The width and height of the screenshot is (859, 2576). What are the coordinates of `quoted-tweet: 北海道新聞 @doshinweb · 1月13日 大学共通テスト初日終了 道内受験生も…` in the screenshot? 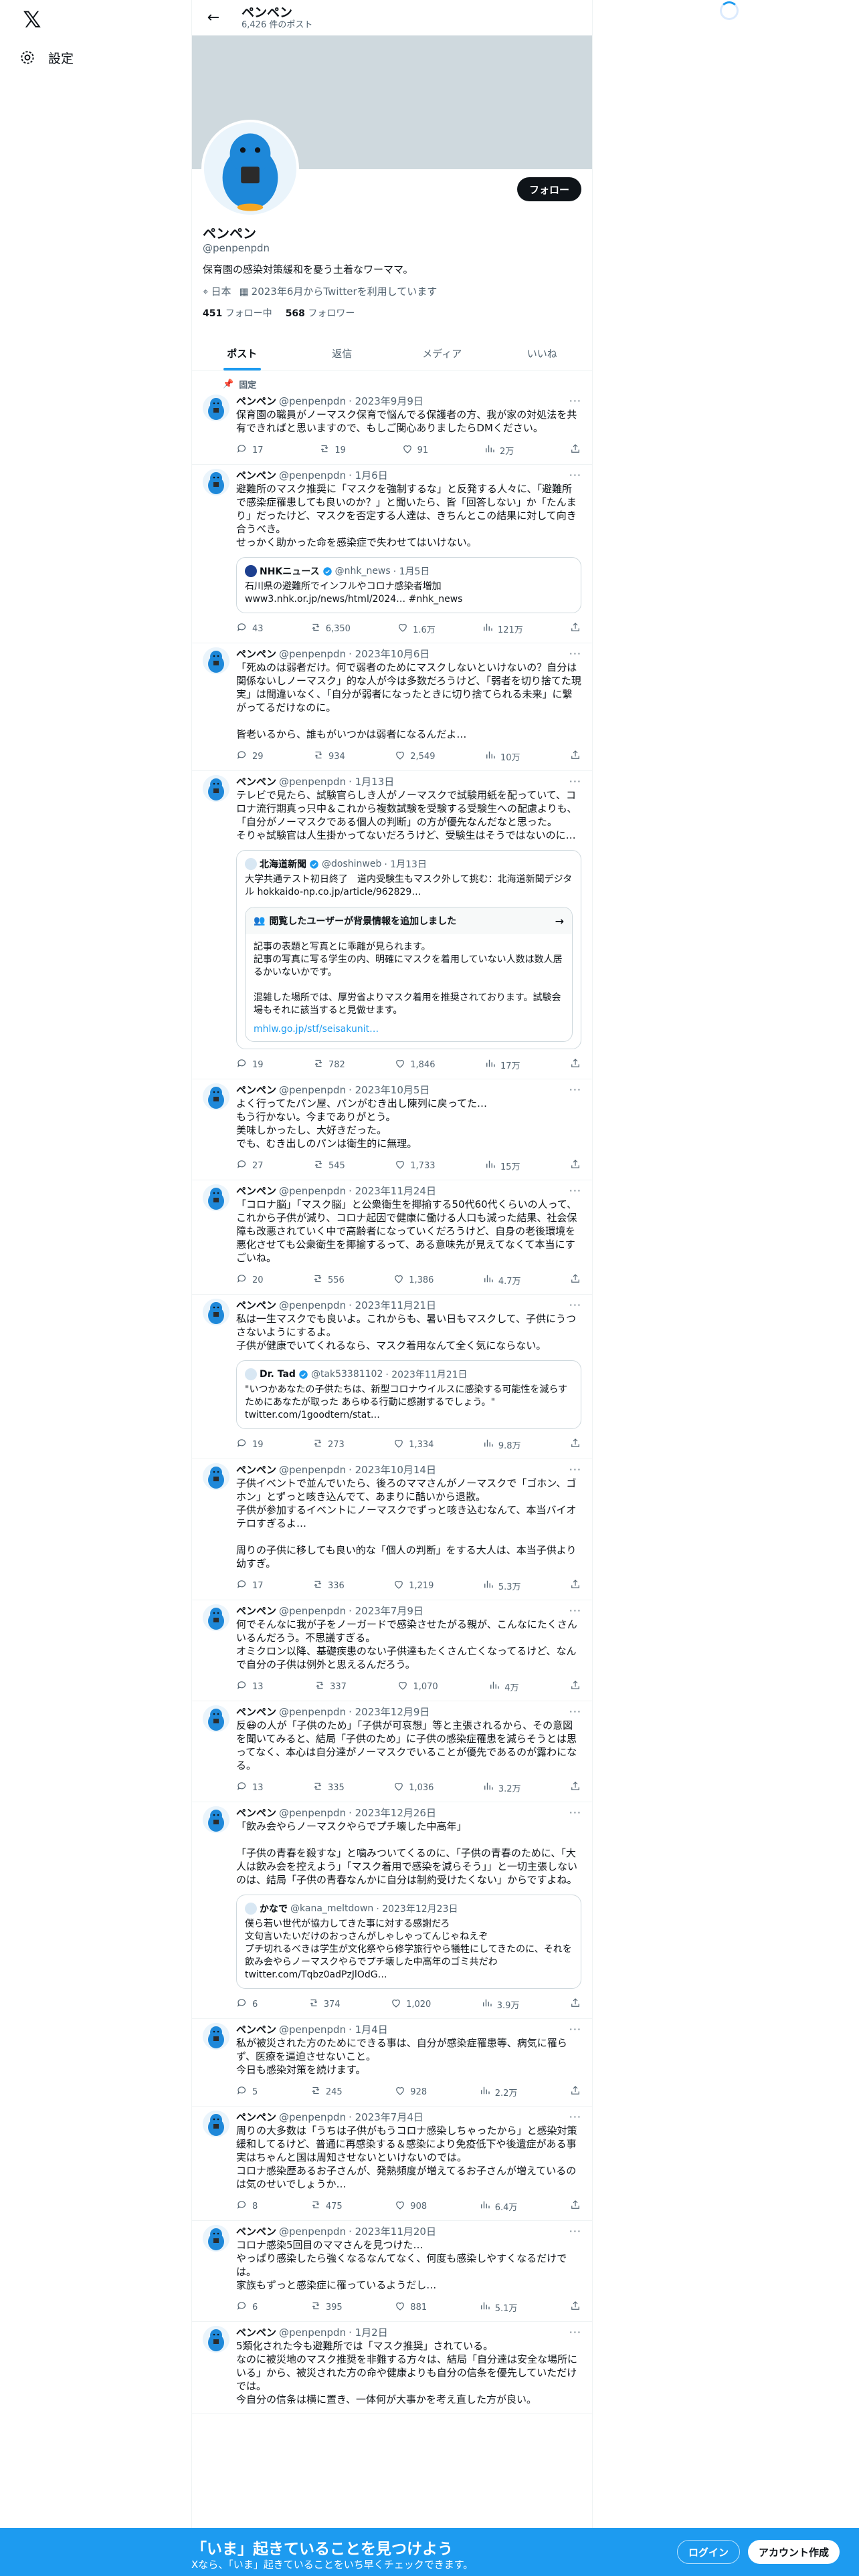 It's located at (408, 950).